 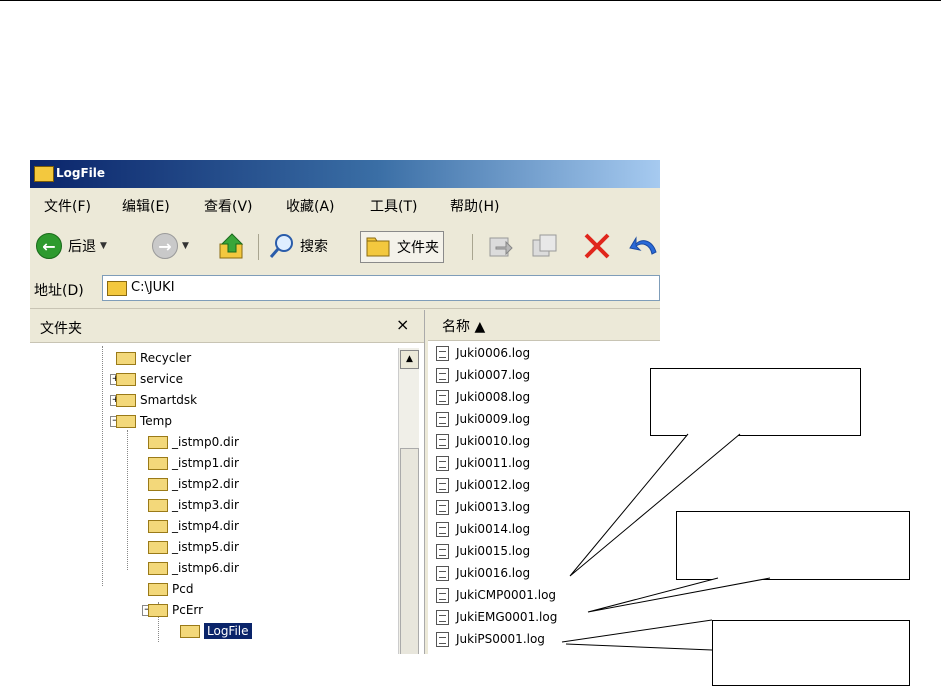 I want to click on callout-pointers, so click(x=666, y=542).